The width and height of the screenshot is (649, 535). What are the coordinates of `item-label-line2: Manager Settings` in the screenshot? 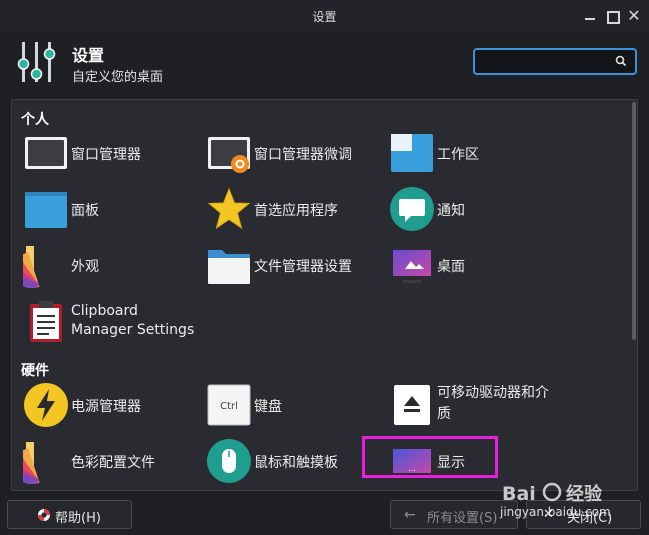 It's located at (133, 330).